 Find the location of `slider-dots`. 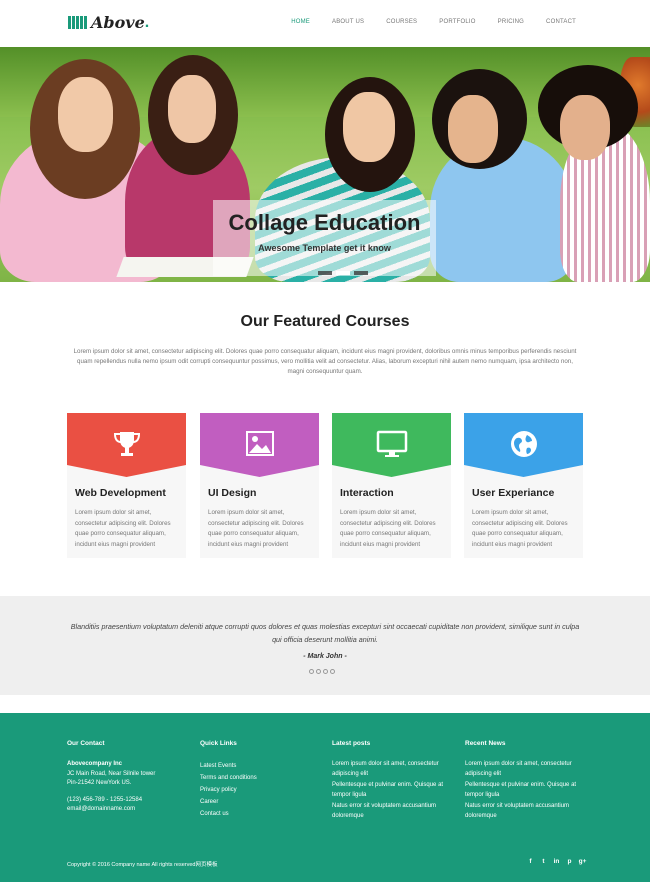

slider-dots is located at coordinates (343, 273).